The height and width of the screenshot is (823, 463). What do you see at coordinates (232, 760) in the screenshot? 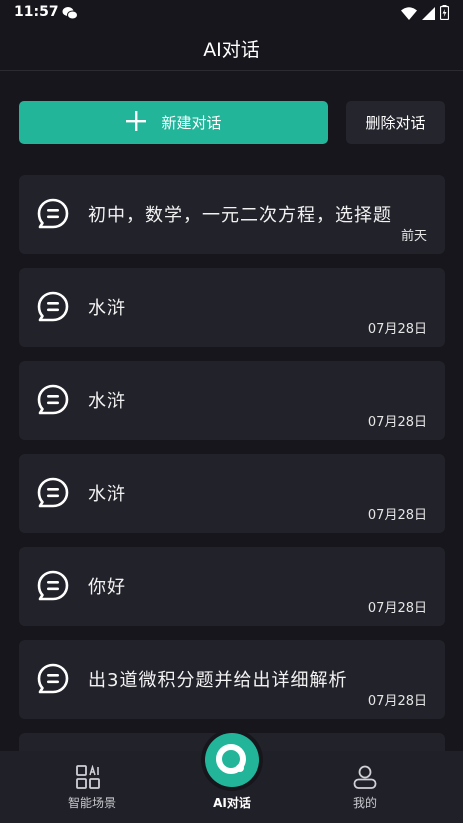
I see `ai-chat-icon` at bounding box center [232, 760].